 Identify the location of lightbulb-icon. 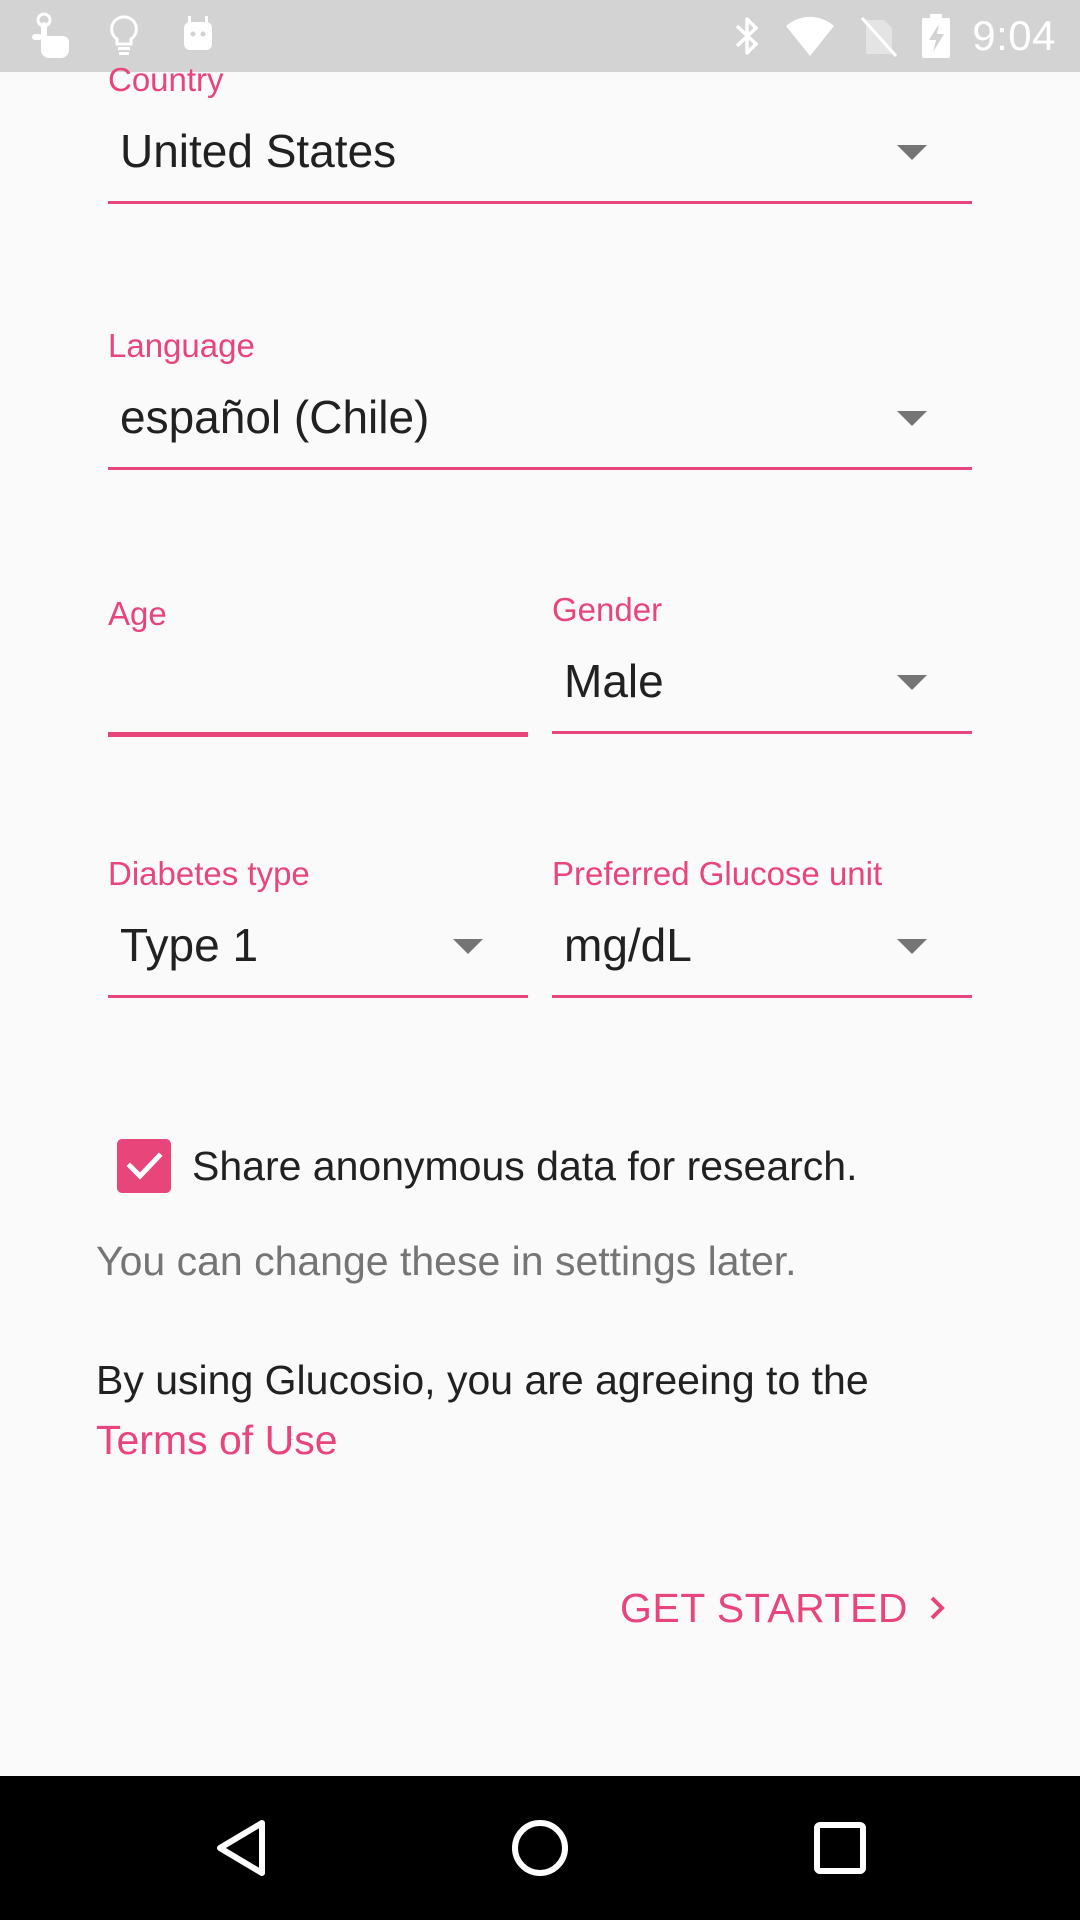
(124, 38).